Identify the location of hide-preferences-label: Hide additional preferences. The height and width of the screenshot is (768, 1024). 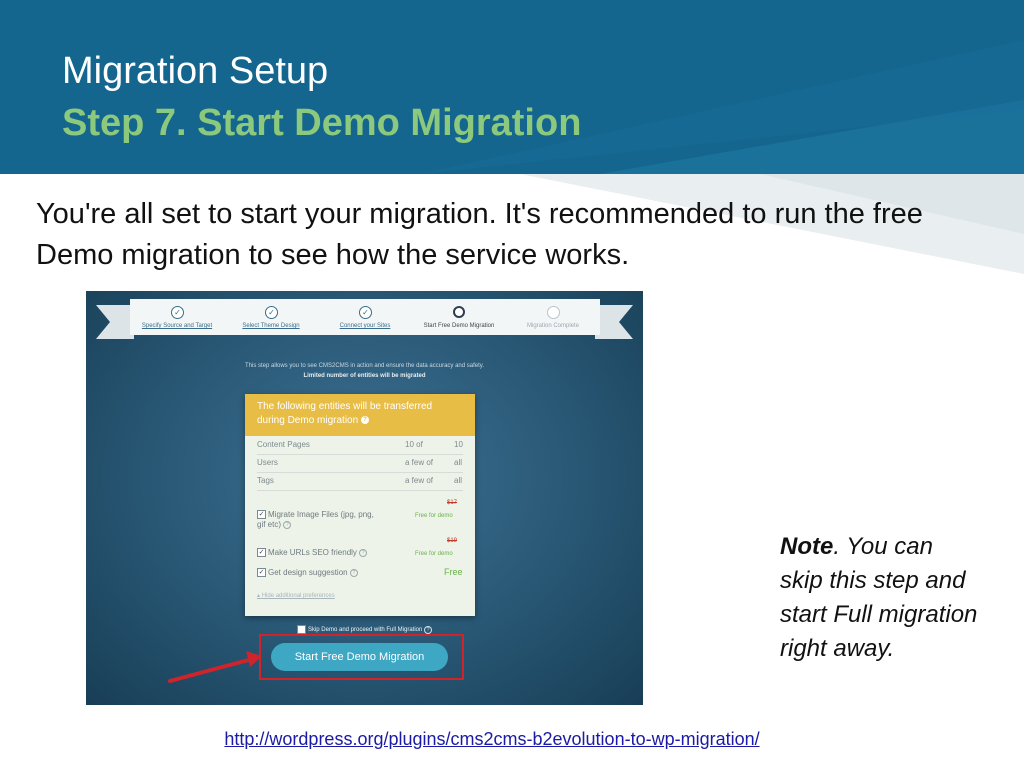
(298, 596).